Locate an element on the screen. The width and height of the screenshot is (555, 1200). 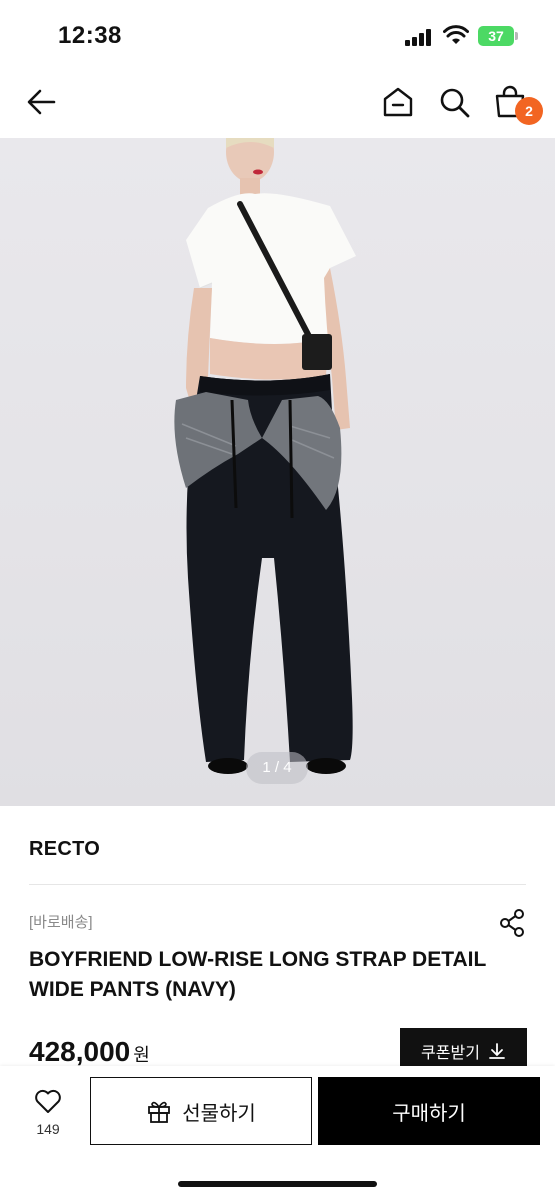
price-value: 428,000 is located at coordinates (80, 1051).